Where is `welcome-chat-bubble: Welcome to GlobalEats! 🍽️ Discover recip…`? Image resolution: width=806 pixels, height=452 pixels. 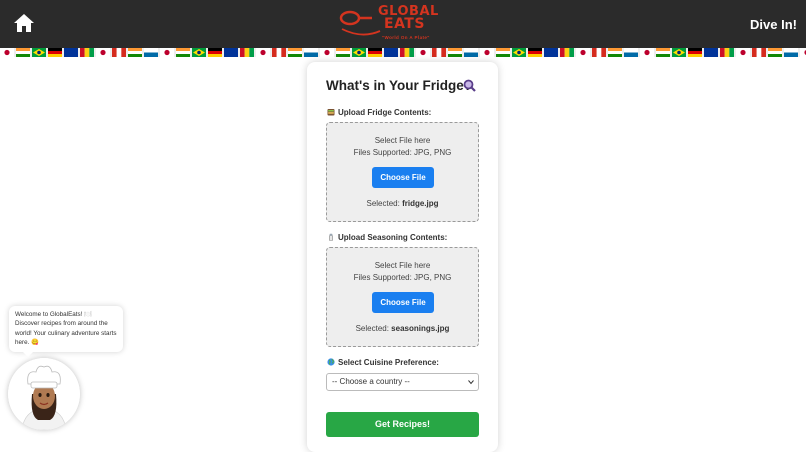 welcome-chat-bubble: Welcome to GlobalEats! 🍽️ Discover recip… is located at coordinates (66, 331).